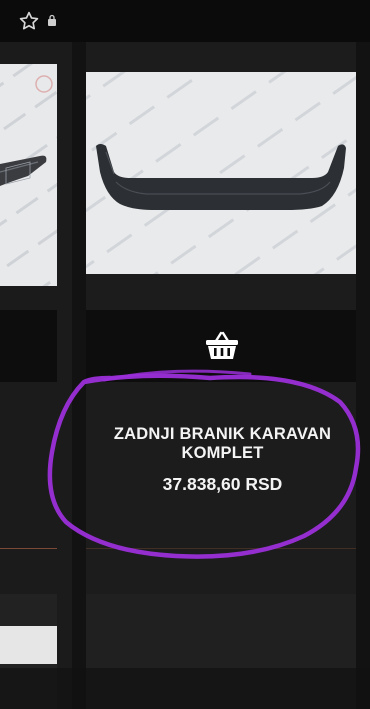 The width and height of the screenshot is (370, 709). What do you see at coordinates (29, 21) in the screenshot?
I see `star-icon` at bounding box center [29, 21].